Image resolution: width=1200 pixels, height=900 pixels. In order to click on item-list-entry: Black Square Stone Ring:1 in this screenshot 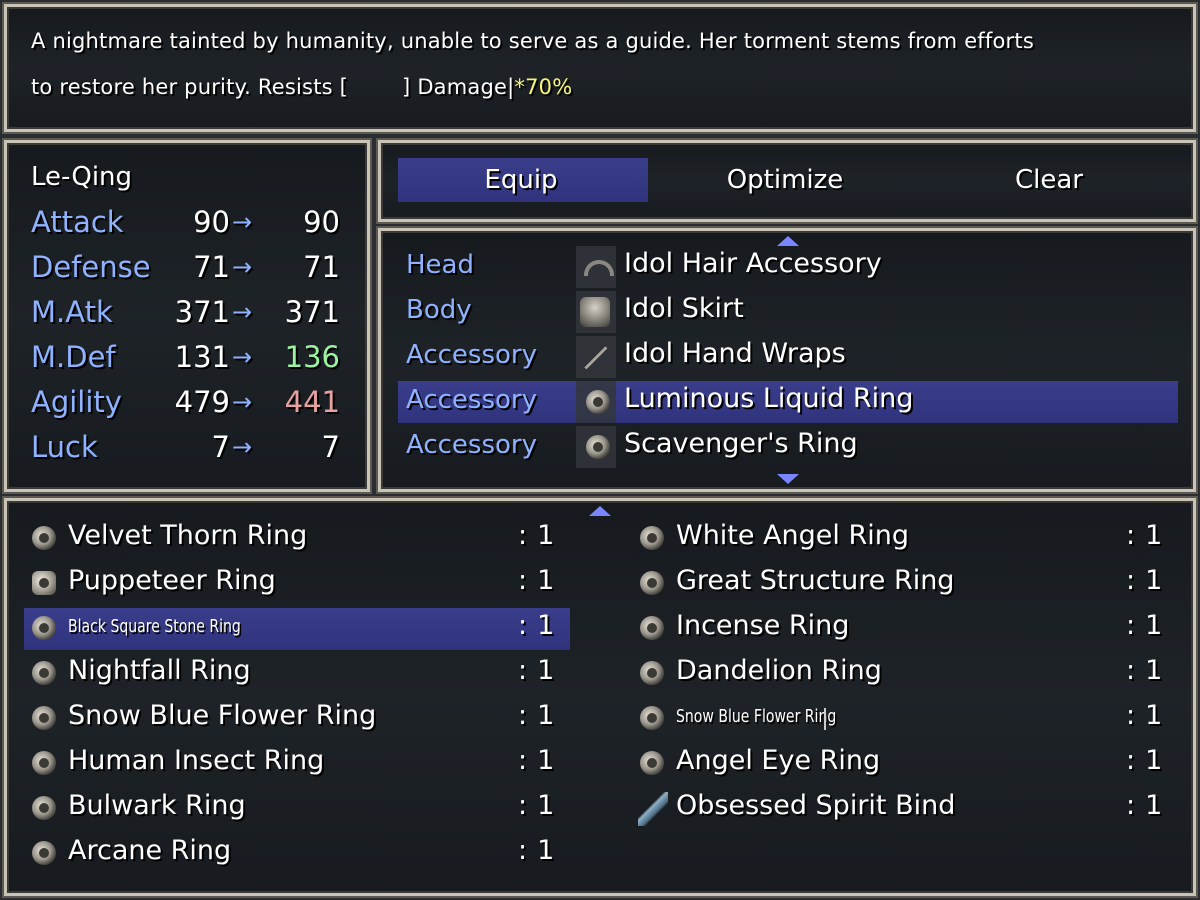, I will do `click(297, 629)`.